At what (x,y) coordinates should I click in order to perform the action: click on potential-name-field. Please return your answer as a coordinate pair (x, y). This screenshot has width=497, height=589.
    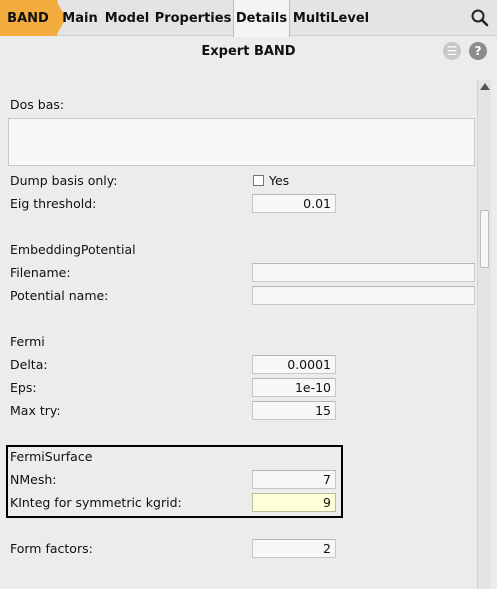
    Looking at the image, I should click on (363, 295).